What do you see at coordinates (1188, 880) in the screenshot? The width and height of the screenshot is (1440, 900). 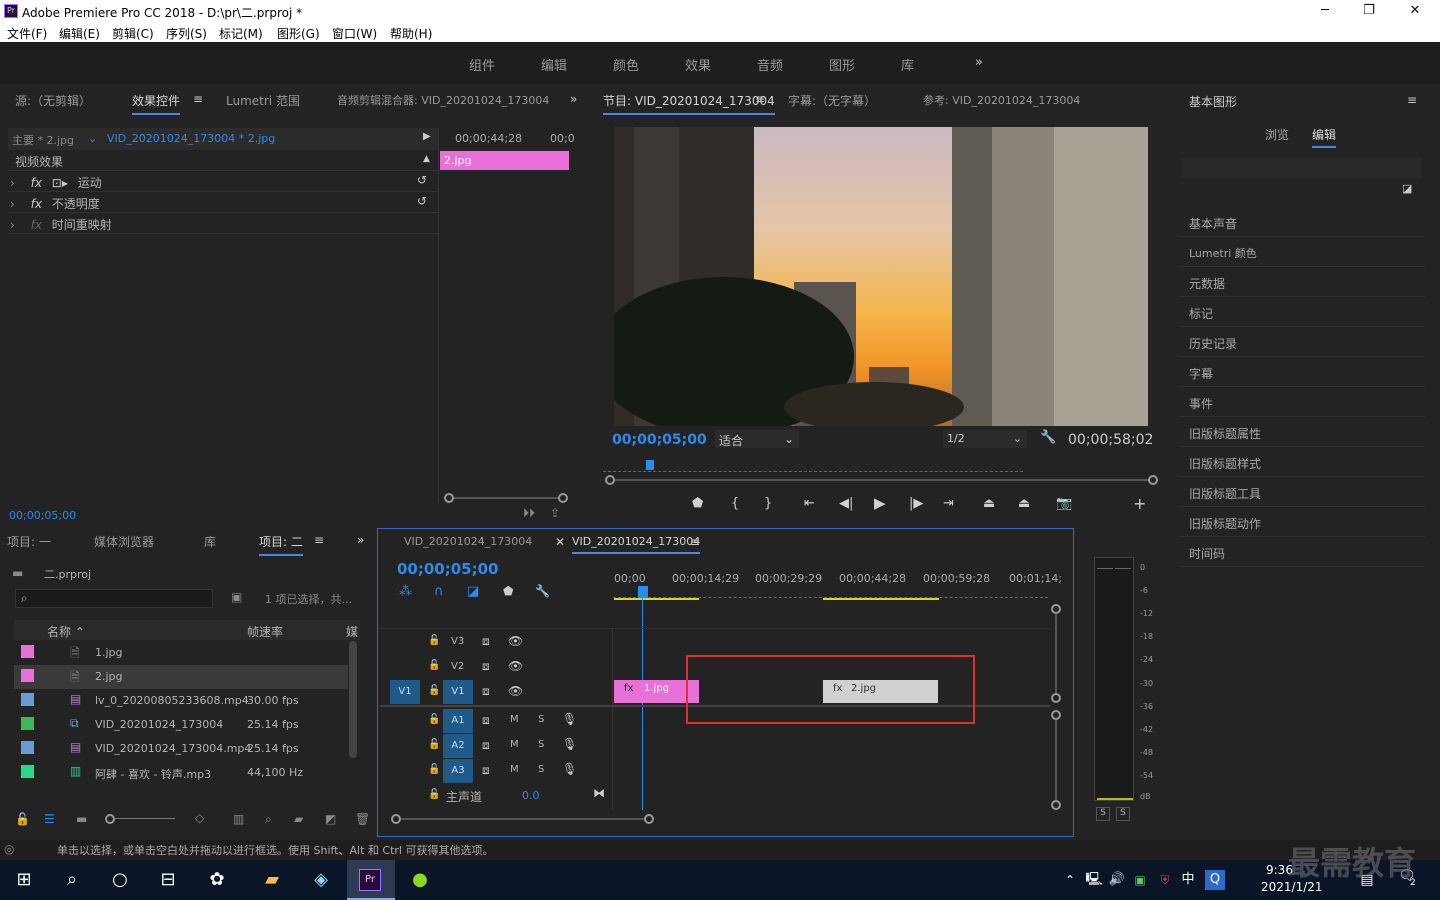 I see `ime-indicator: 中` at bounding box center [1188, 880].